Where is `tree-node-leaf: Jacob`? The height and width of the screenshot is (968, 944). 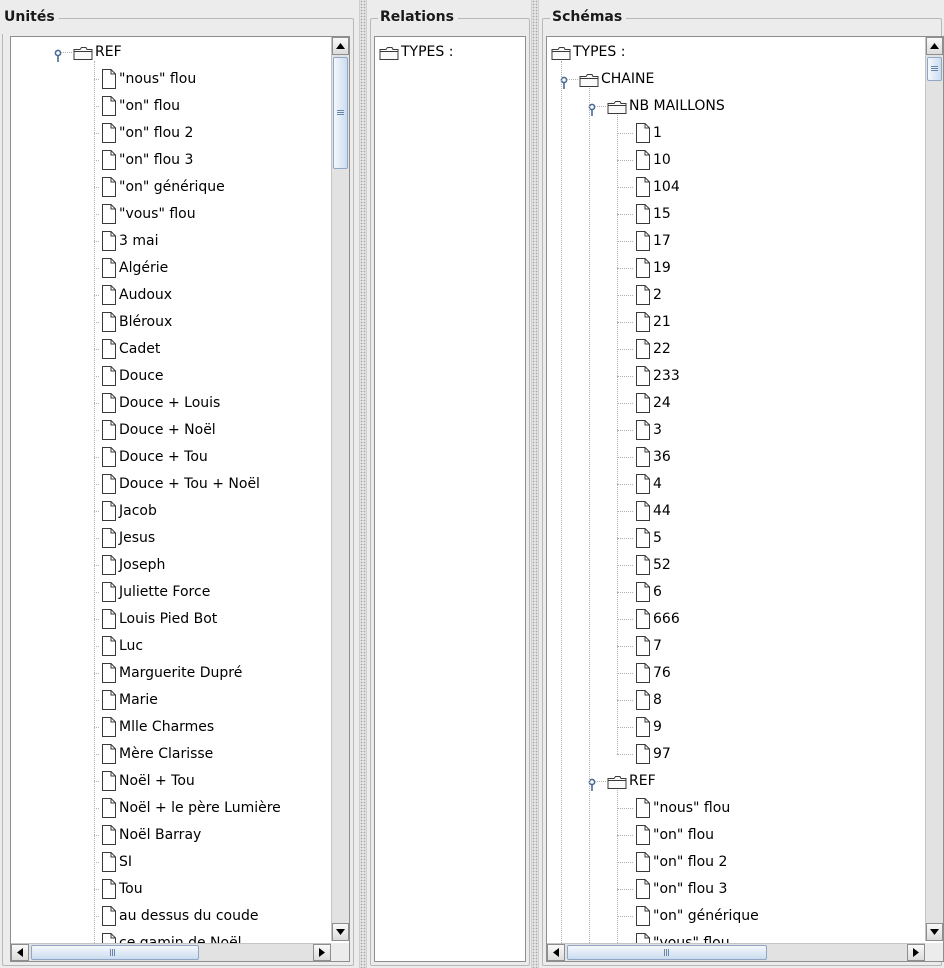
tree-node-leaf: Jacob is located at coordinates (180, 511).